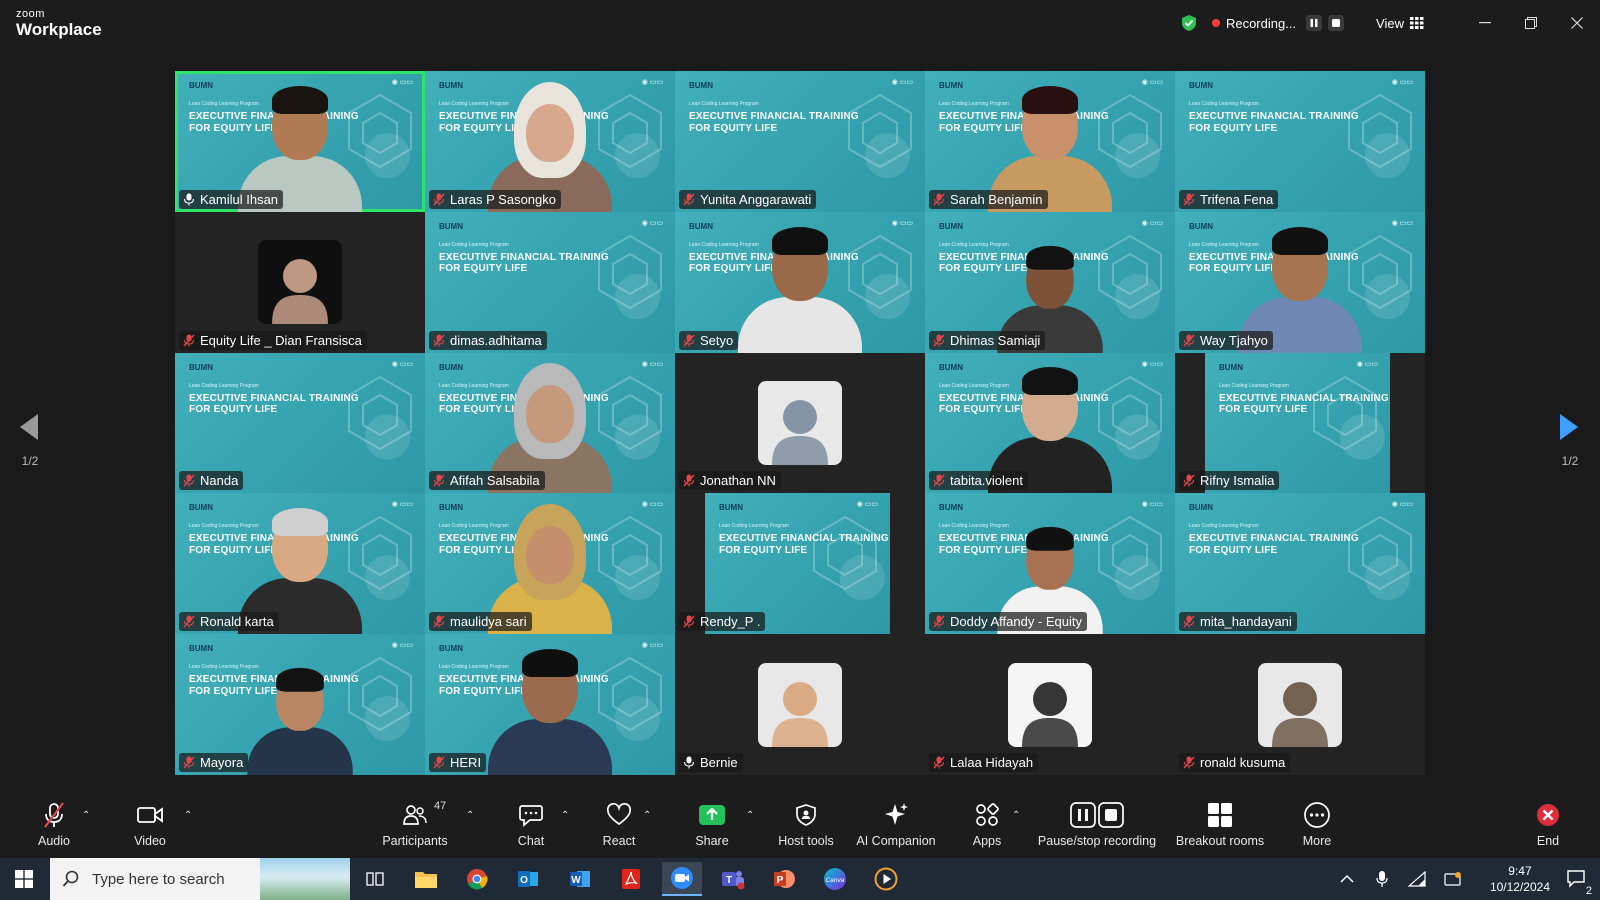  Describe the element at coordinates (1314, 23) in the screenshot. I see `pause-icon` at that location.